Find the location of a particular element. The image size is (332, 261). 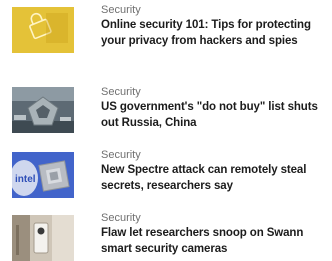

smart-security-camera-image is located at coordinates (43, 238).